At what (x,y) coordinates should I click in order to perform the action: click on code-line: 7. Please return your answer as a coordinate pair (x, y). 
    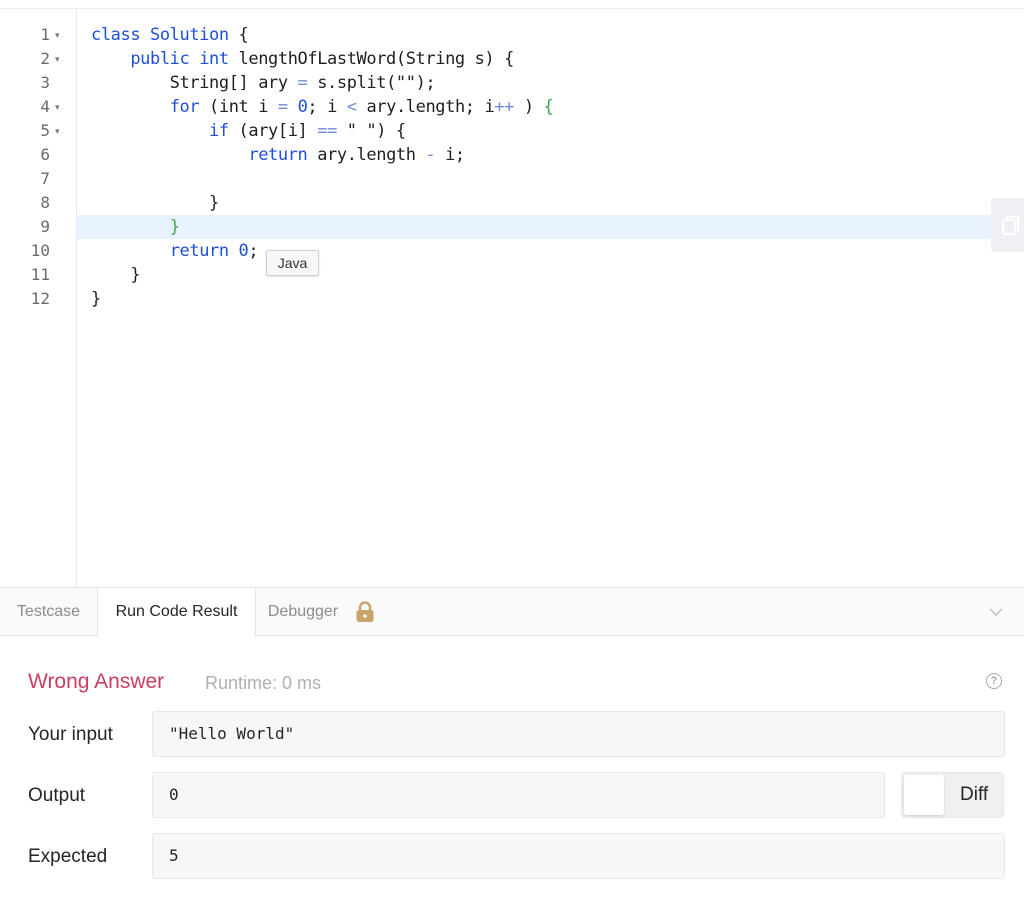
    Looking at the image, I should click on (512, 179).